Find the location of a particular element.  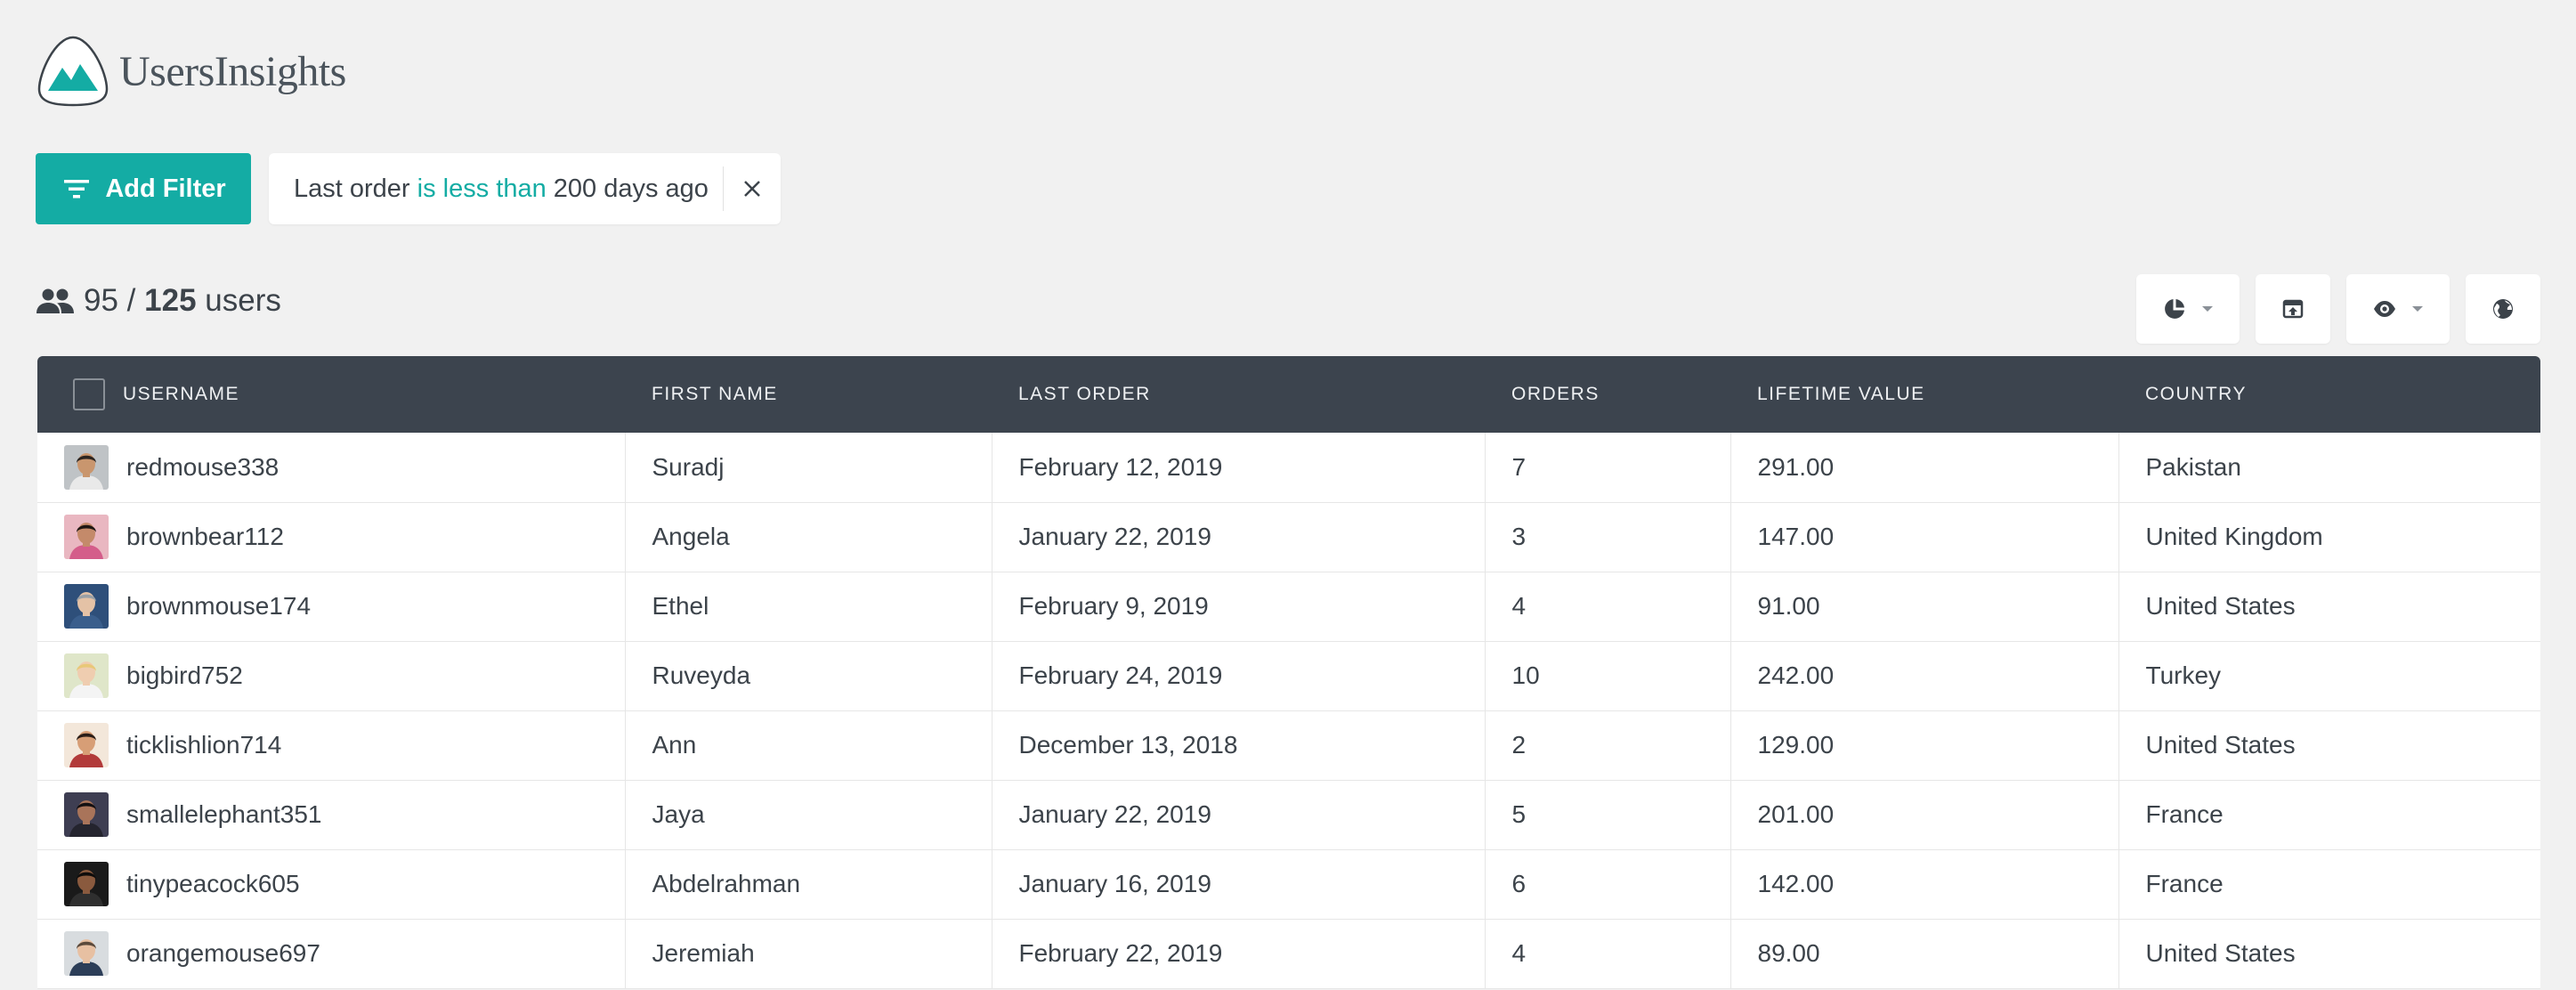

orders-cell: 3 is located at coordinates (1608, 537).